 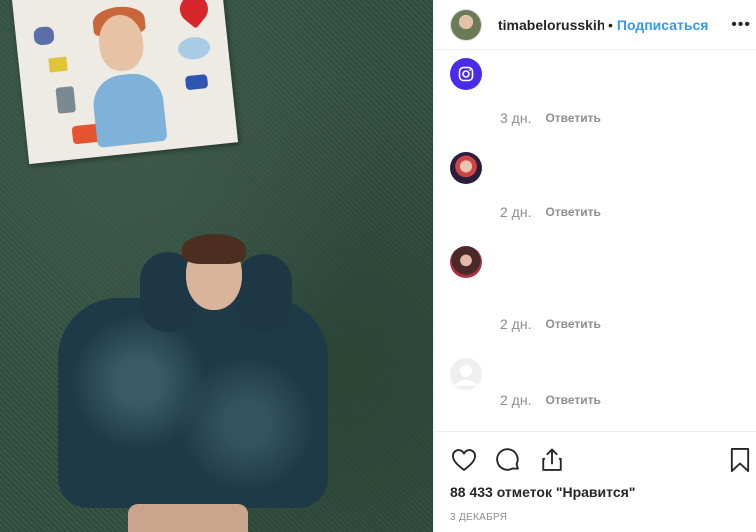 What do you see at coordinates (542, 492) in the screenshot?
I see `likes-count: 88 433 отметок "Нравится"` at bounding box center [542, 492].